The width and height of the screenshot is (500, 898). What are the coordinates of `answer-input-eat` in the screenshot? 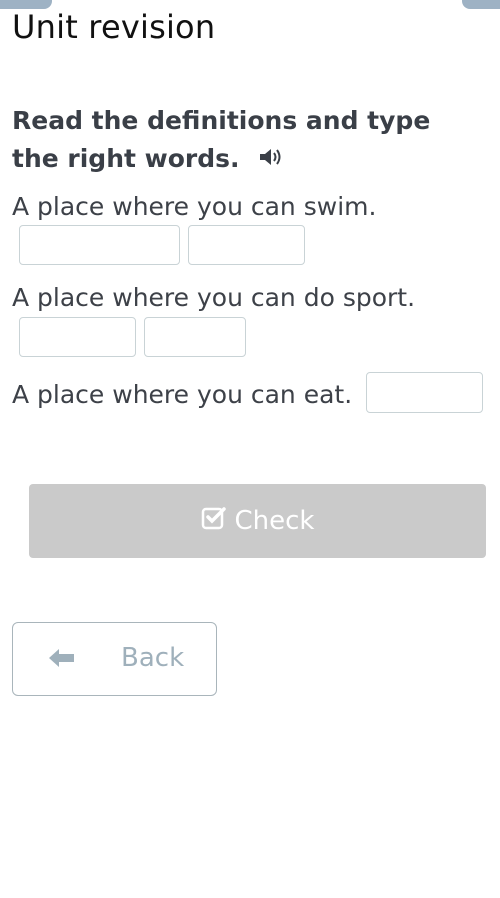 It's located at (424, 392).